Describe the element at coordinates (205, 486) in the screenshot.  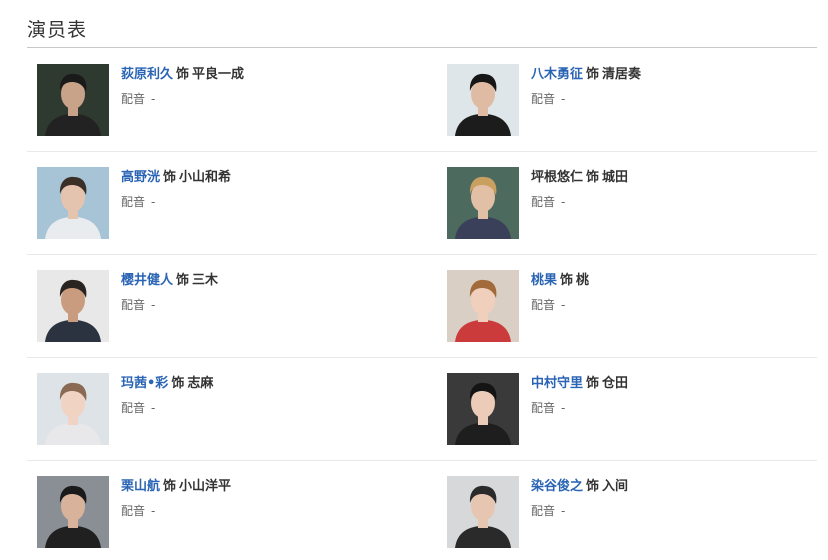
I see `role-name: 小山洋平` at that location.